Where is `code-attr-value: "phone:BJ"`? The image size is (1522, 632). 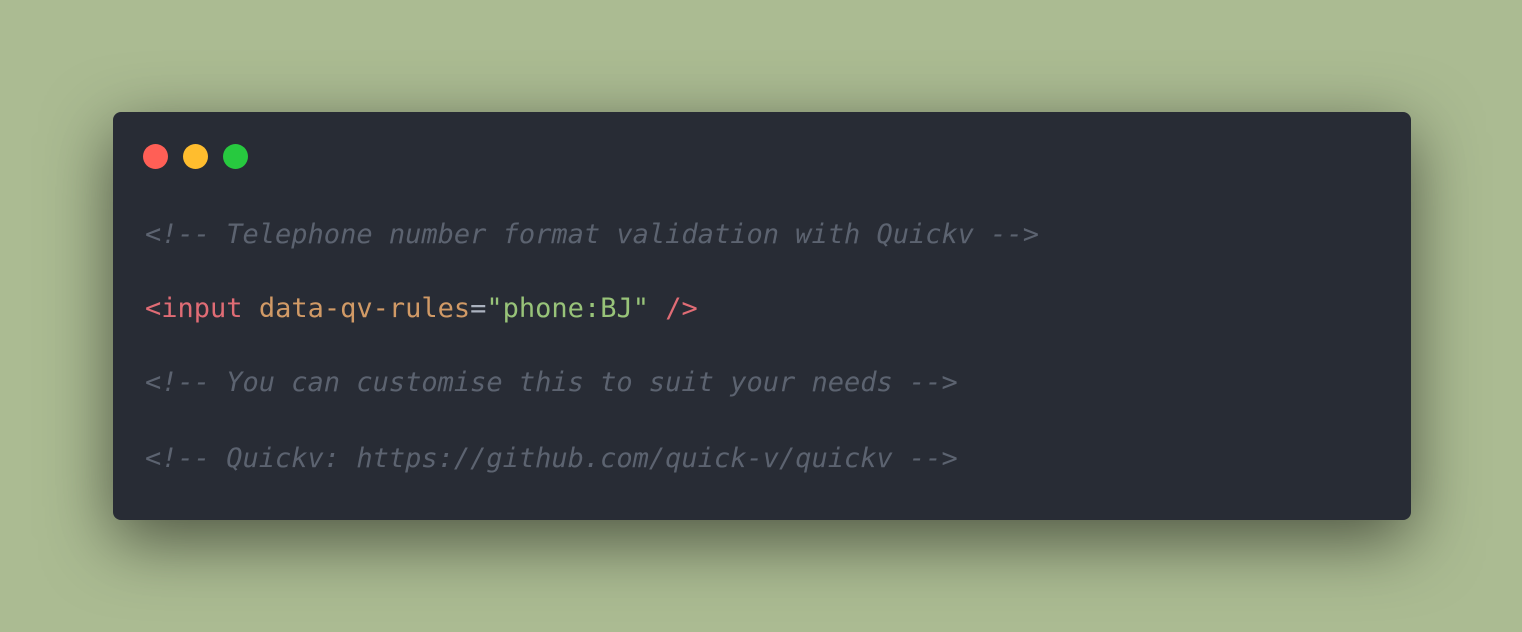
code-attr-value: "phone:BJ" is located at coordinates (567, 308).